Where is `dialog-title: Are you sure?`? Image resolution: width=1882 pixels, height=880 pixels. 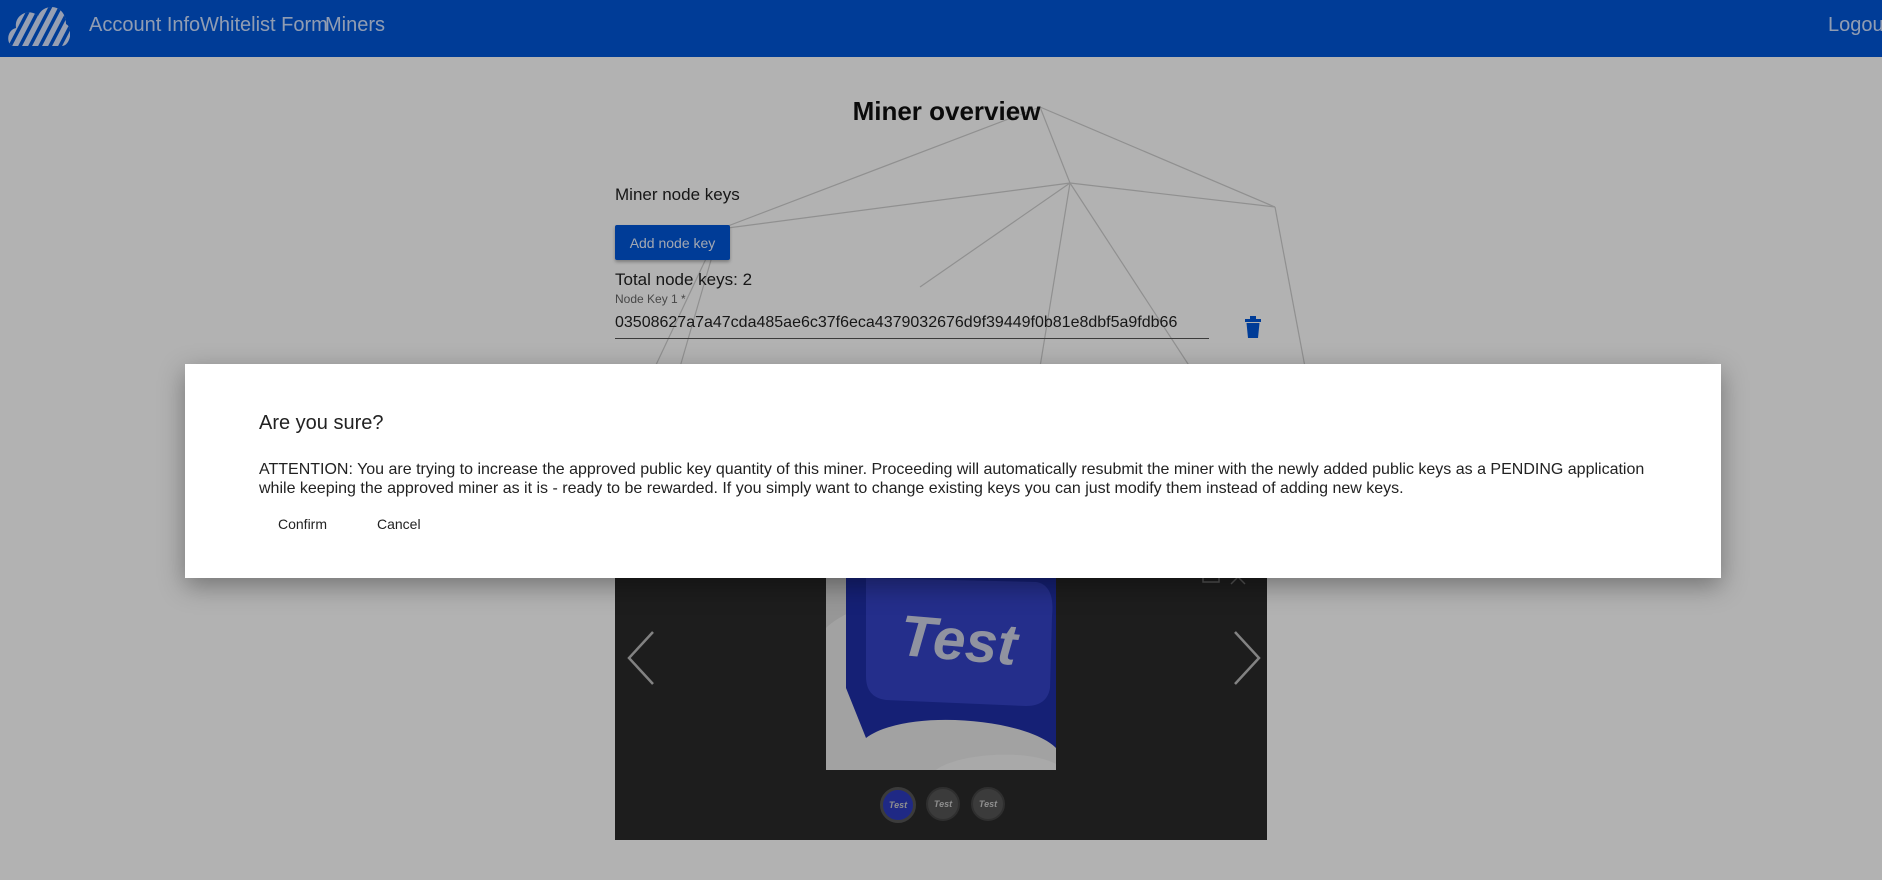
dialog-title: Are you sure? is located at coordinates (321, 423).